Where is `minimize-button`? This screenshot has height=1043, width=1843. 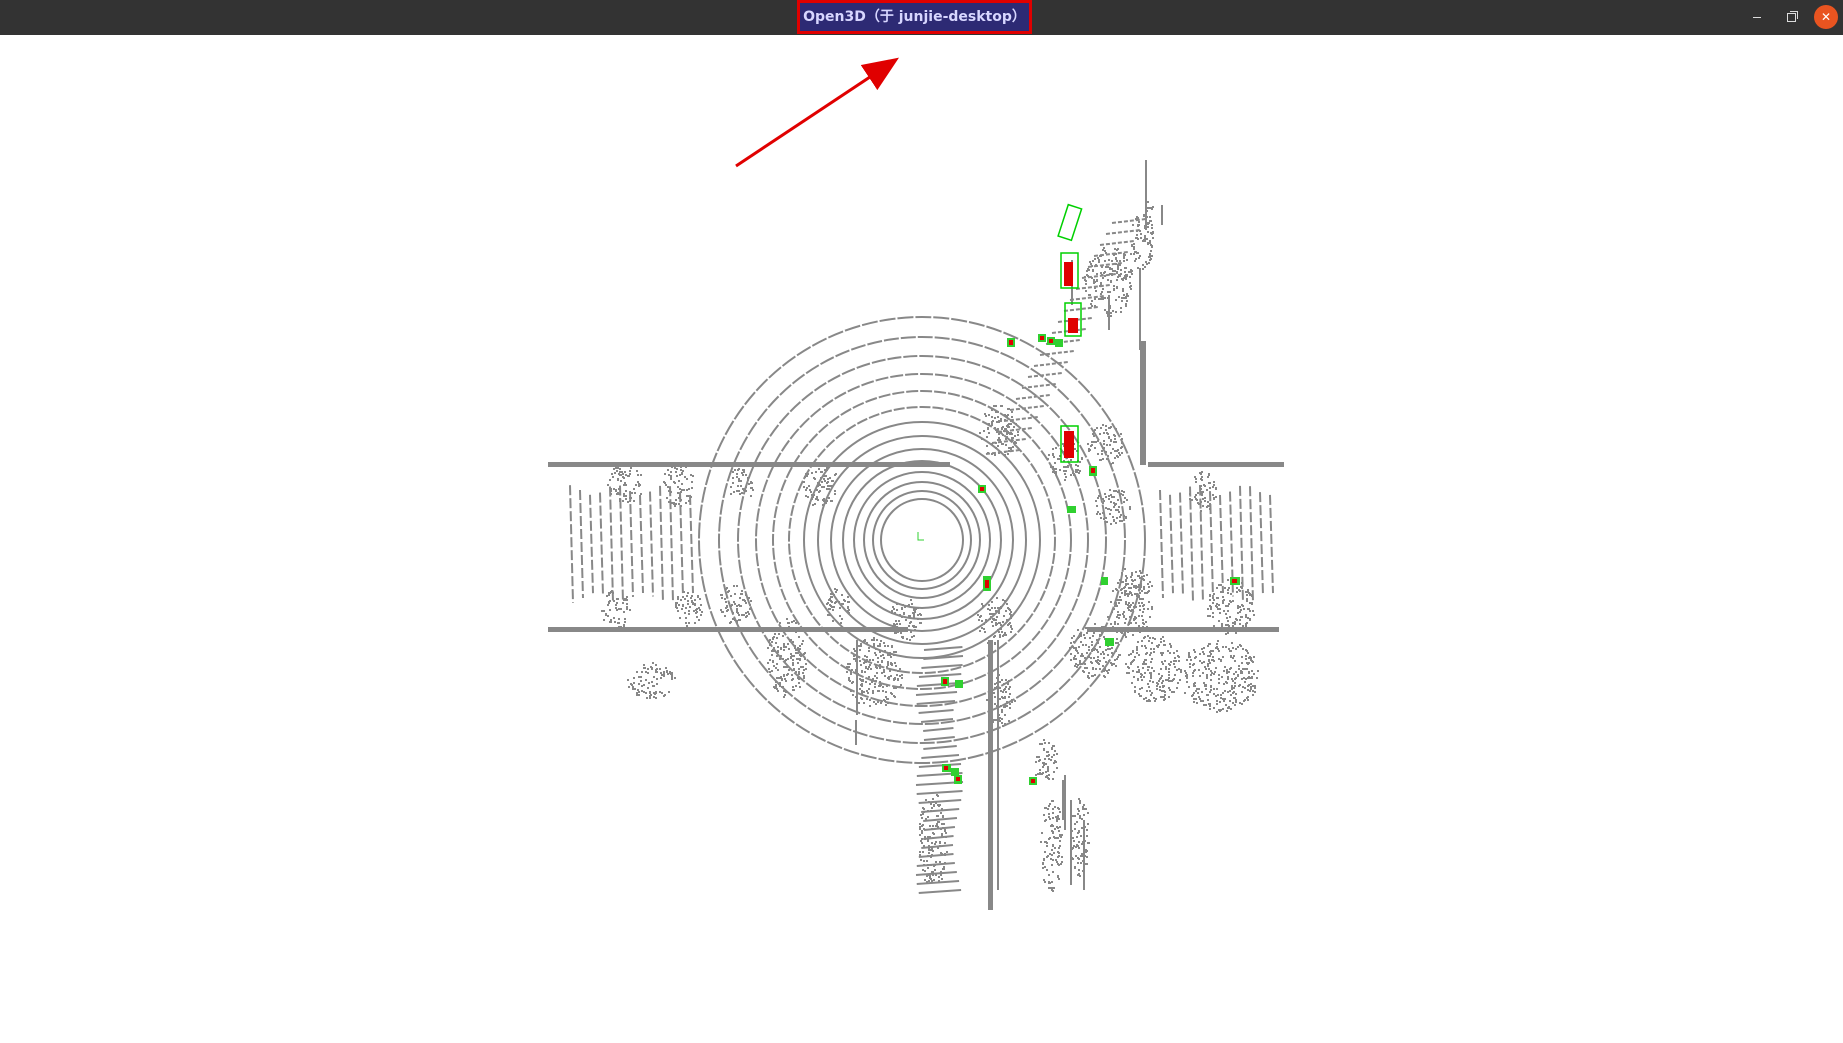 minimize-button is located at coordinates (1757, 17).